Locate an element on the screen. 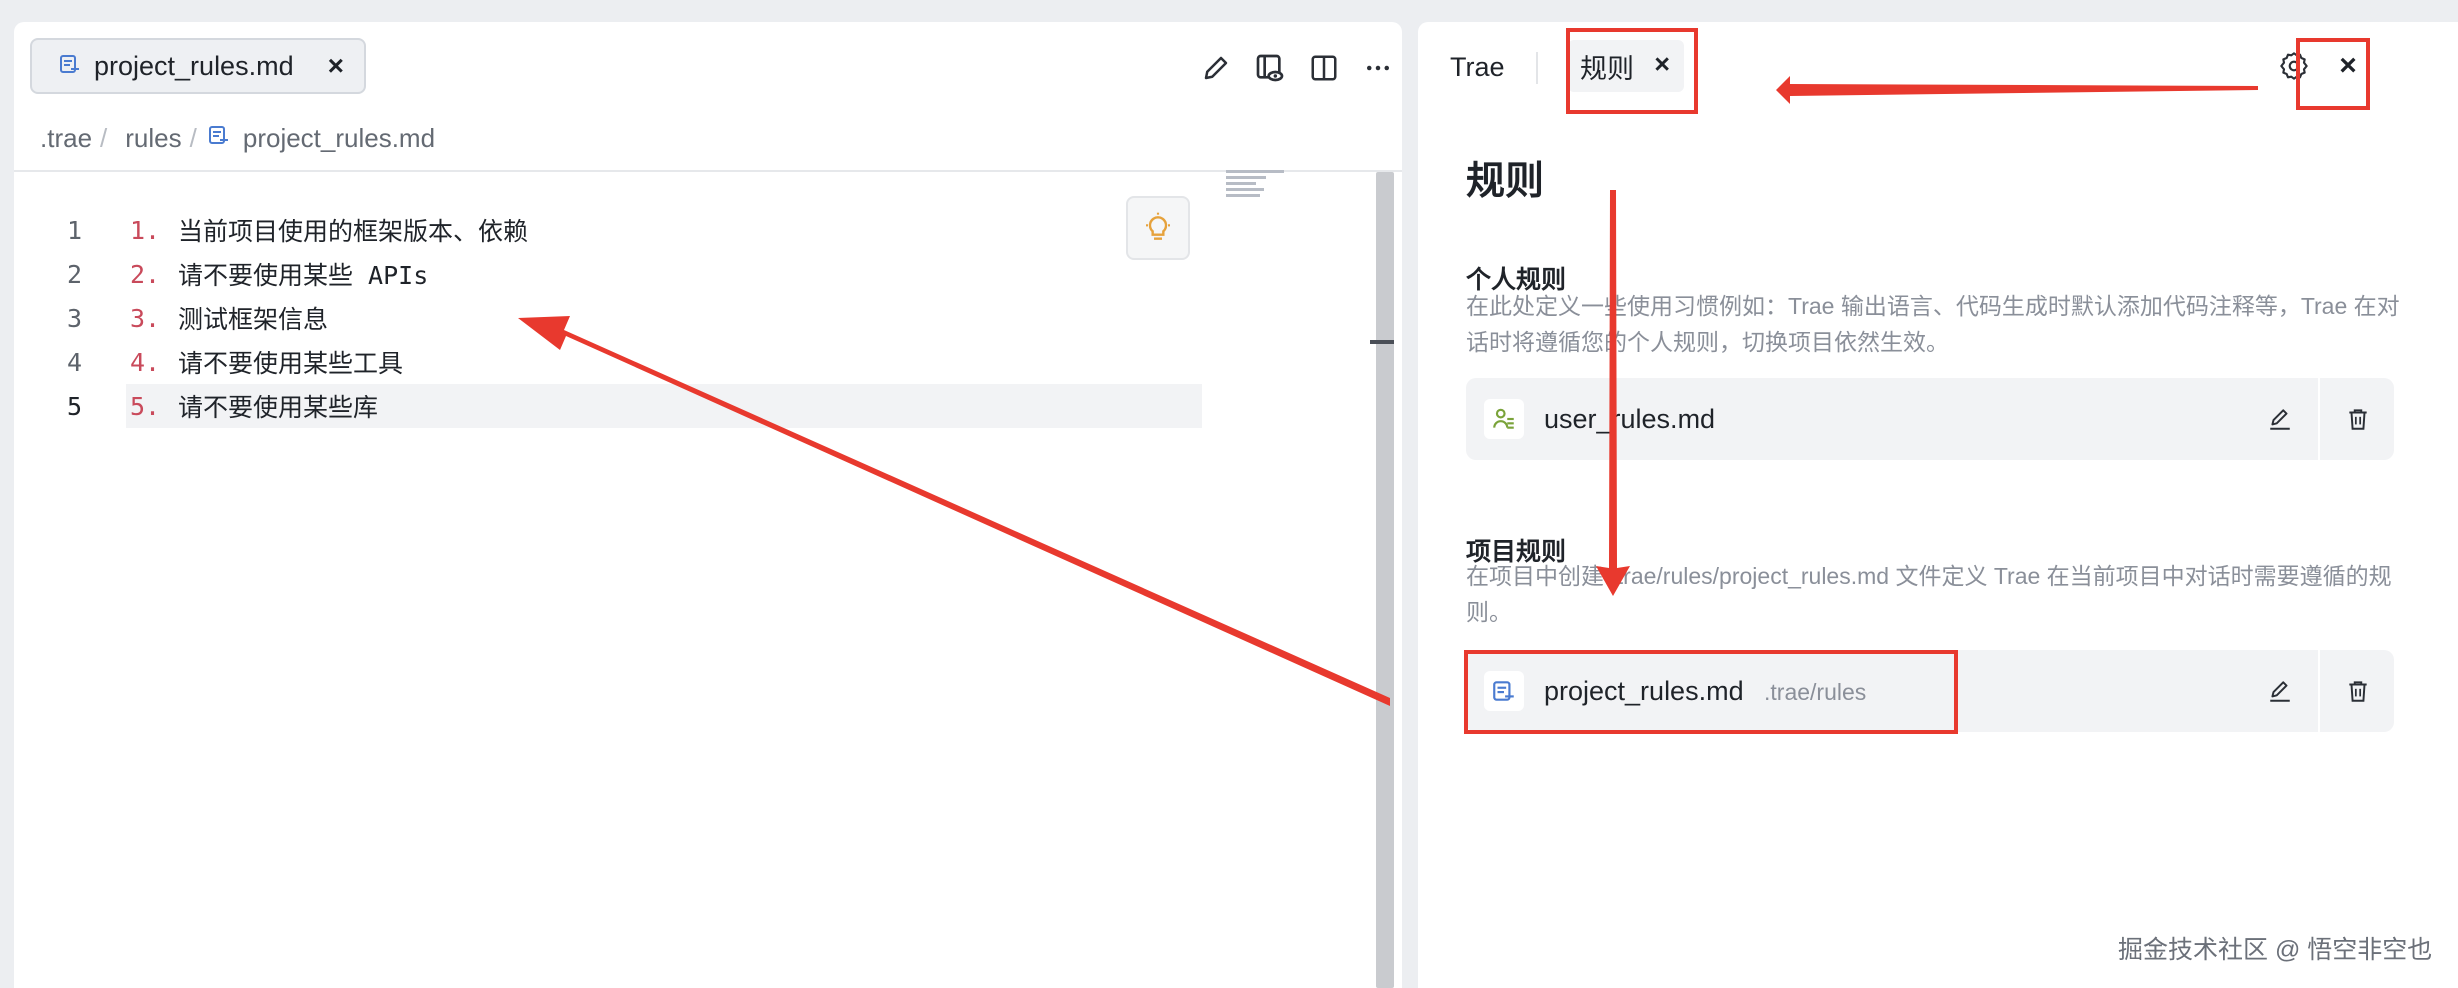  breadcrumb-item-trae: .trae is located at coordinates (66, 138).